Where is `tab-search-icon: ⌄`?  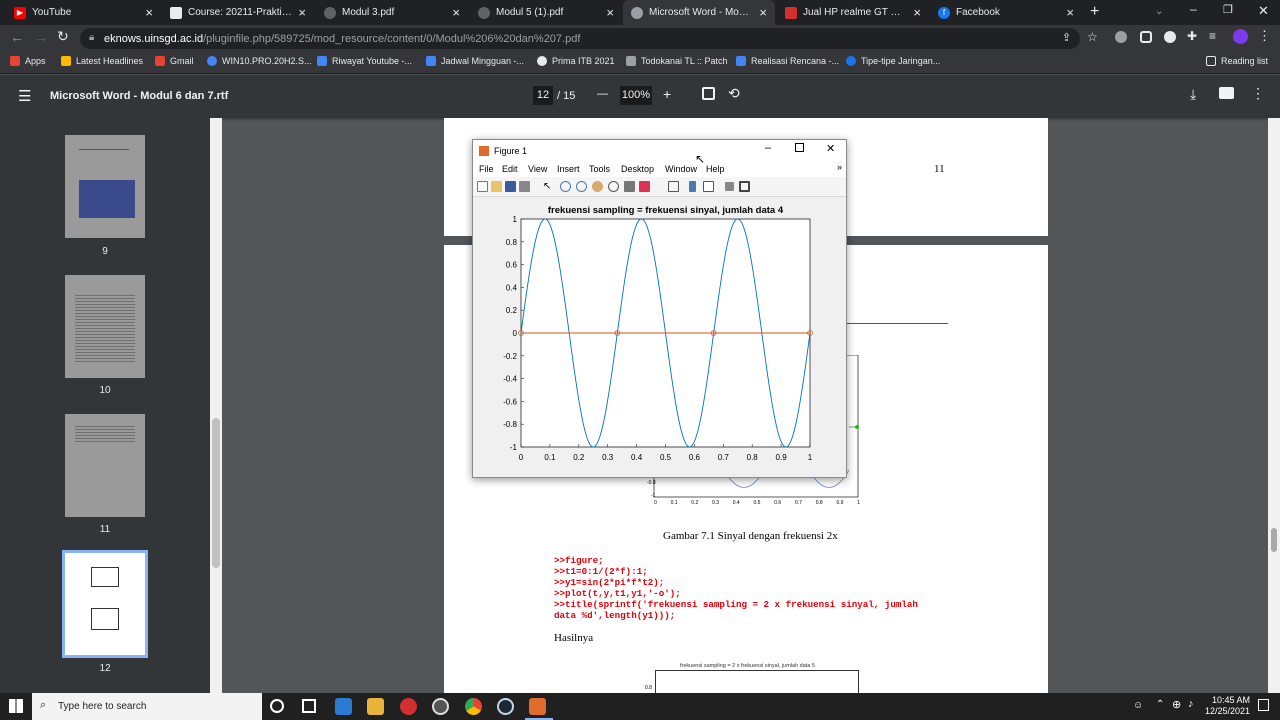 tab-search-icon: ⌄ is located at coordinates (1159, 11).